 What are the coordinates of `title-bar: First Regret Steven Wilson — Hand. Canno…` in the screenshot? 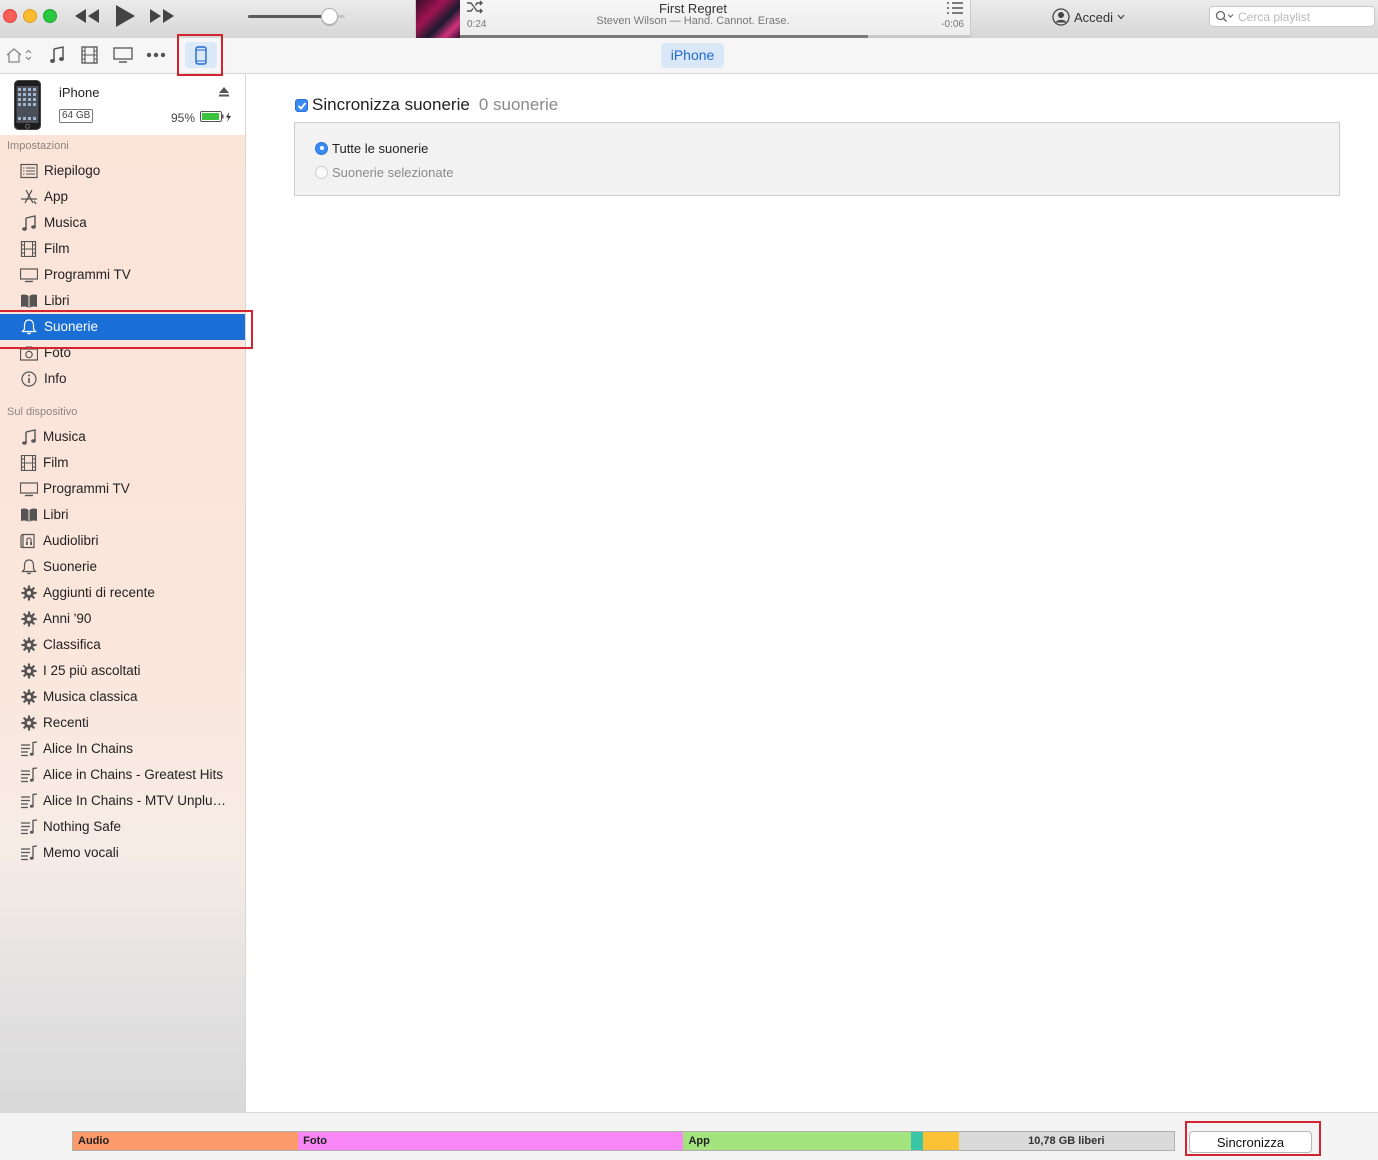 It's located at (689, 19).